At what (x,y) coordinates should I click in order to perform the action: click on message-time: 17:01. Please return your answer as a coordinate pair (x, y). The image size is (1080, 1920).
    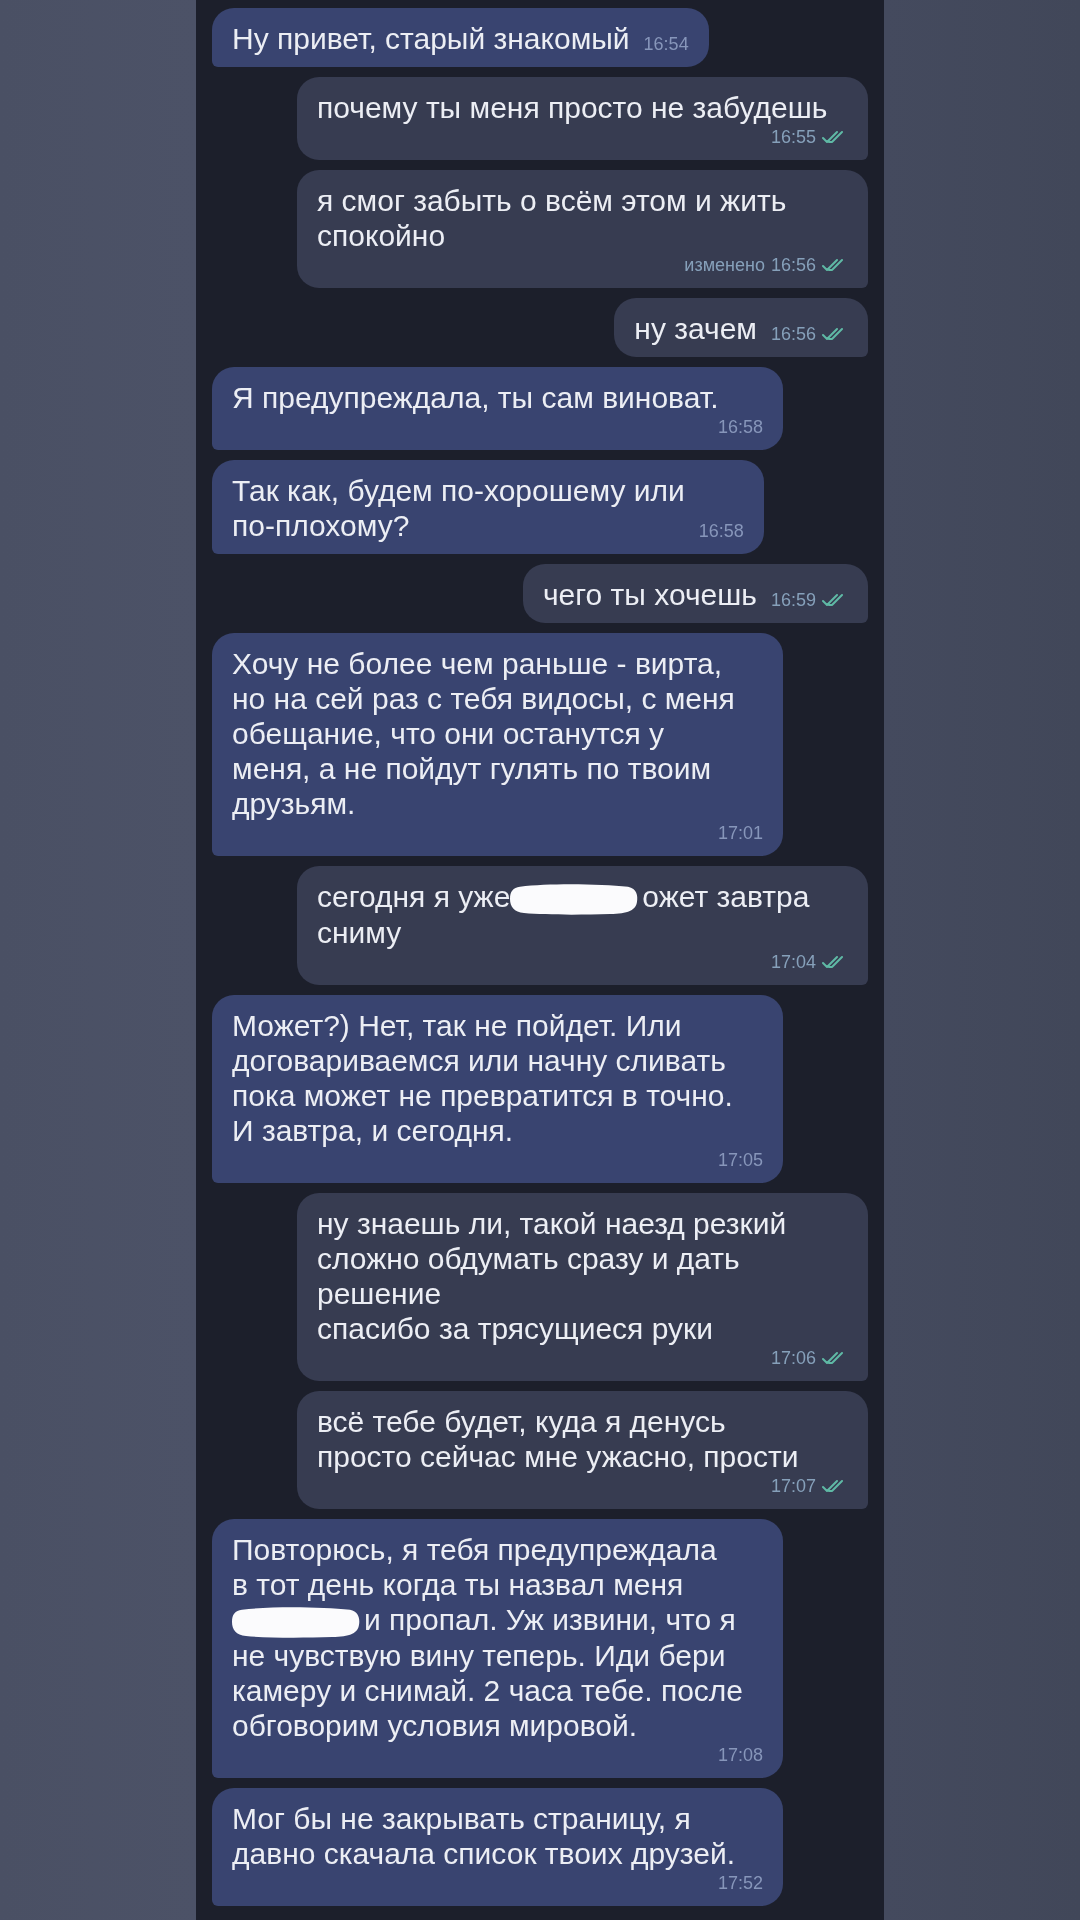
    Looking at the image, I should click on (740, 833).